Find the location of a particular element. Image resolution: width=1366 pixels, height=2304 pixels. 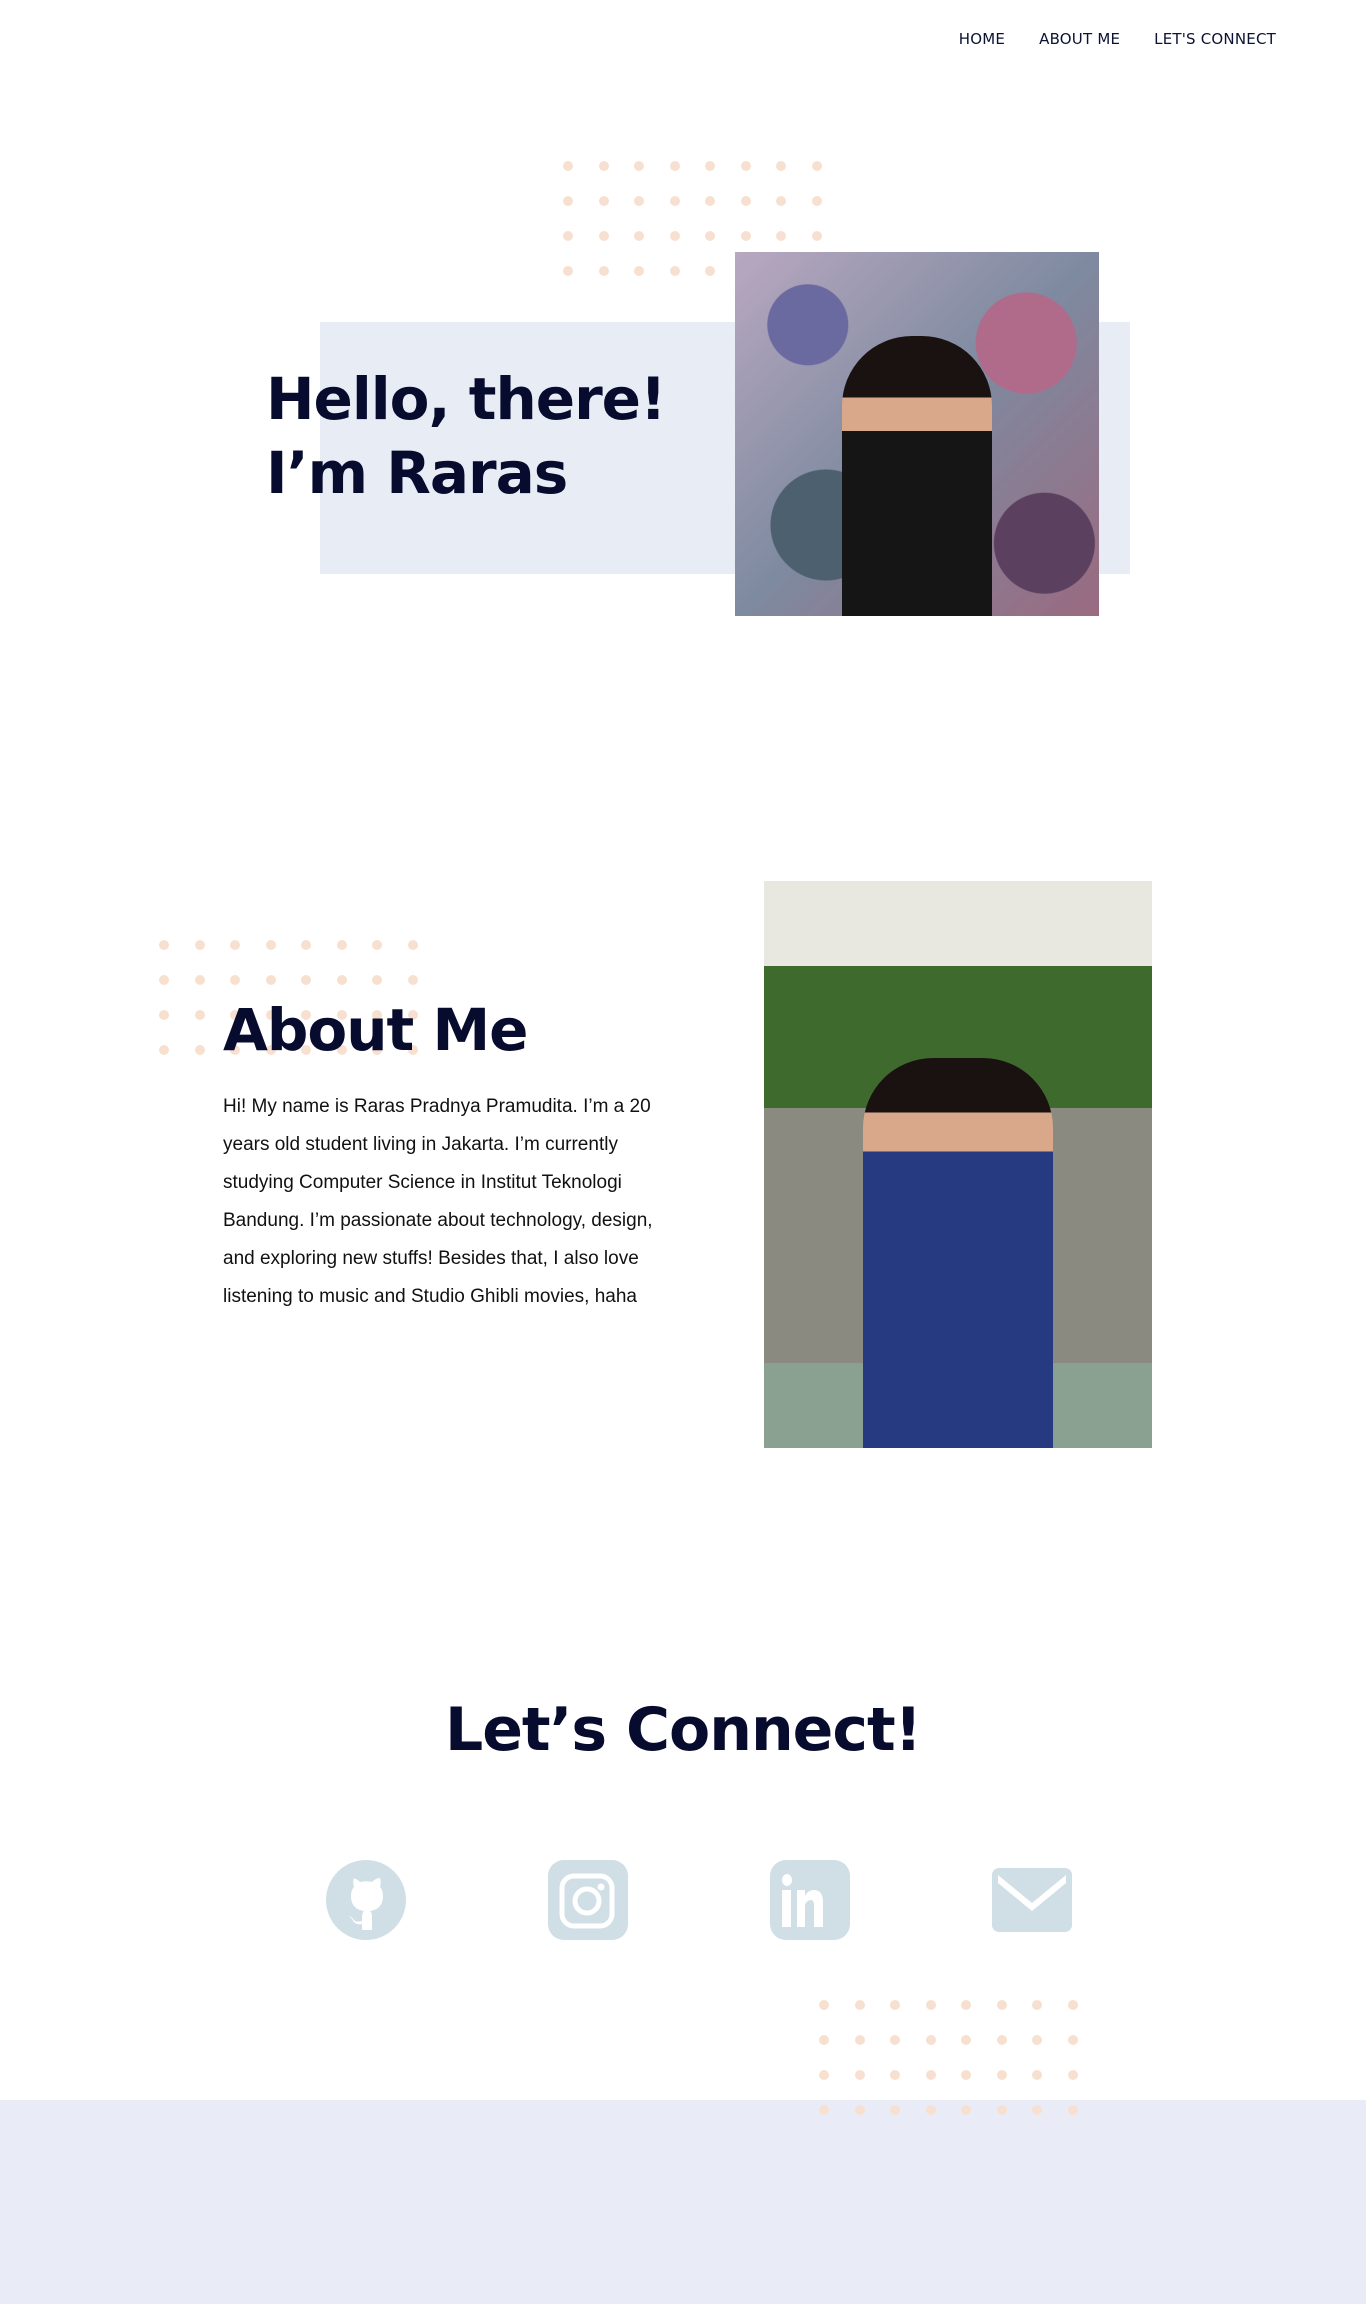

nav-about-me: ABOUT ME is located at coordinates (1079, 39).